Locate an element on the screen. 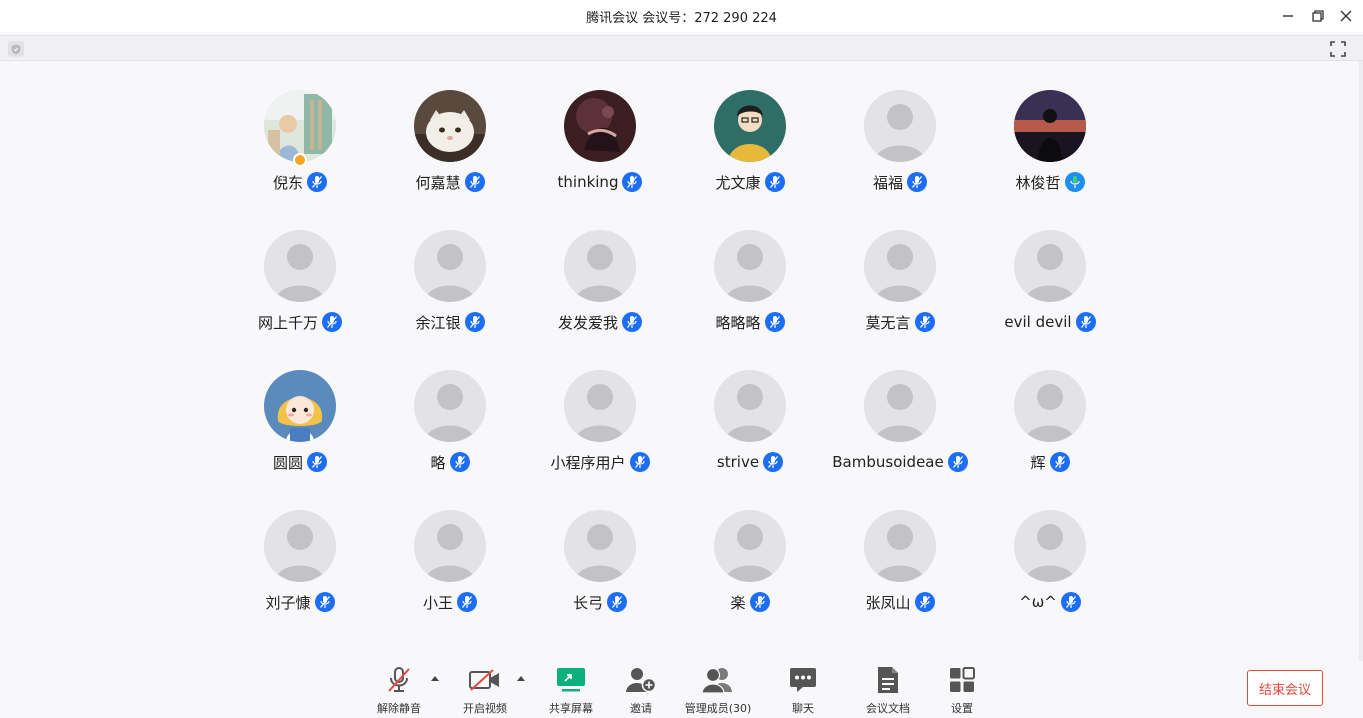  participant-name: 楽 is located at coordinates (738, 602).